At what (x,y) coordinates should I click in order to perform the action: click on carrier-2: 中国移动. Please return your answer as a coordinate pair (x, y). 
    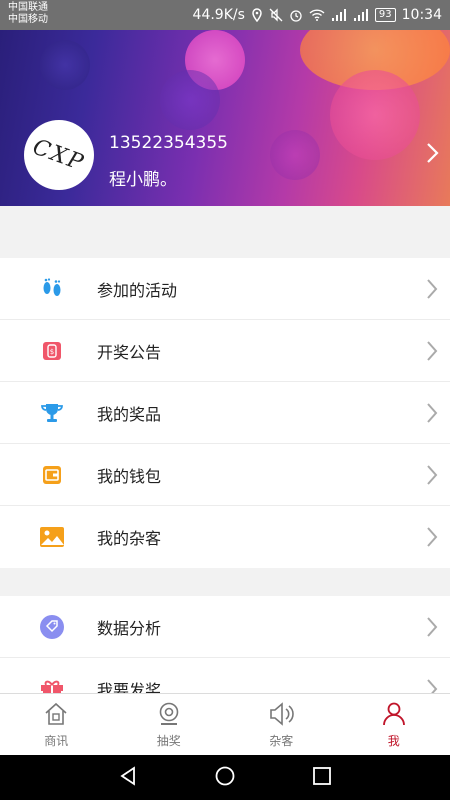
    Looking at the image, I should click on (28, 19).